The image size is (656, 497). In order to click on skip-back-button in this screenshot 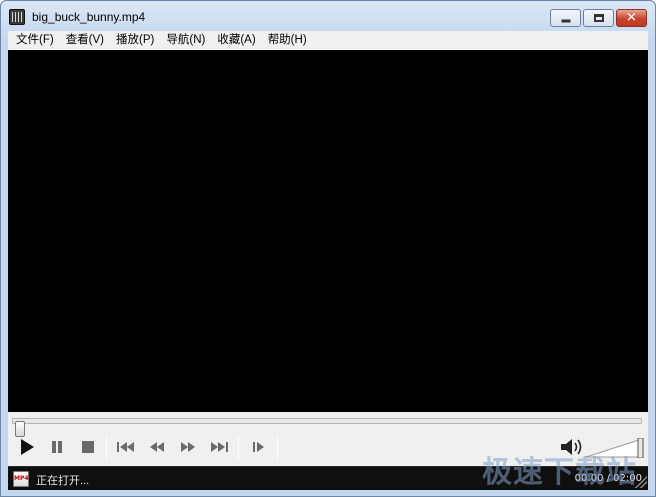, I will do `click(126, 447)`.